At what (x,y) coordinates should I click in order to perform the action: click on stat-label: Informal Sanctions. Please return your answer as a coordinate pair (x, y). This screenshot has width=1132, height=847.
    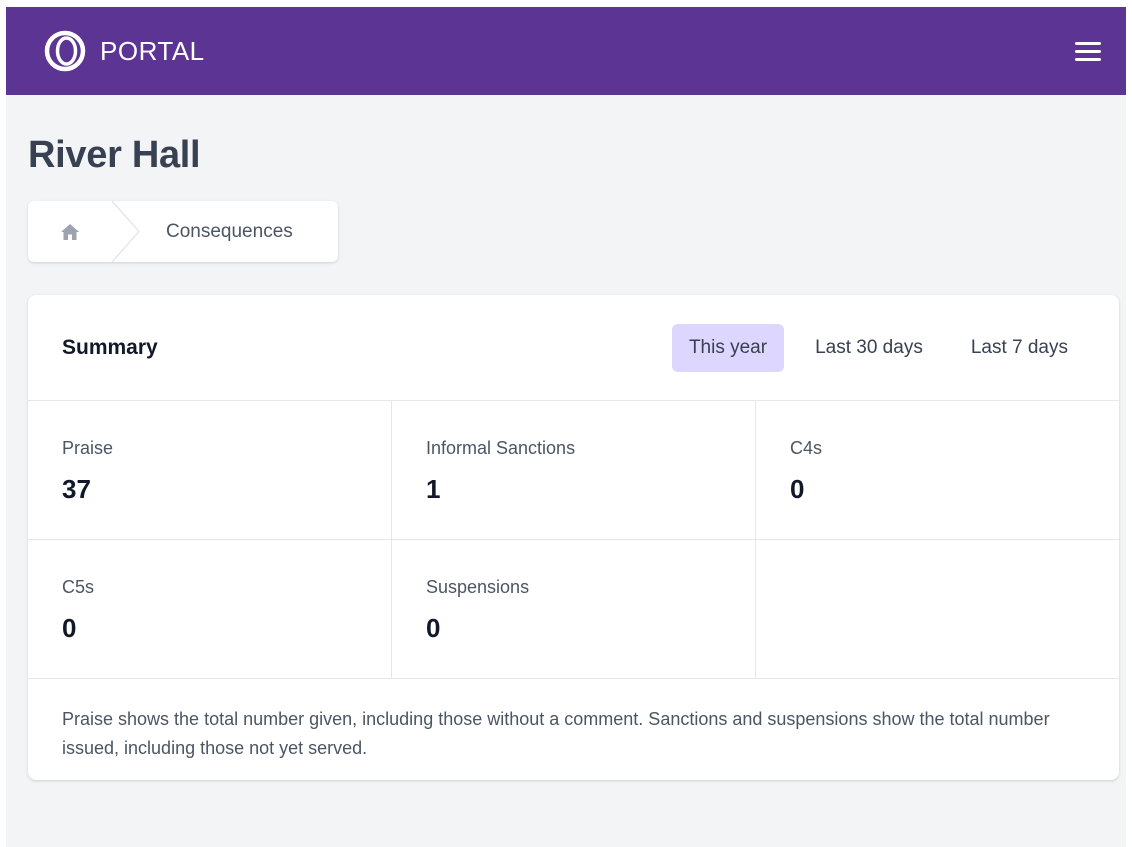
    Looking at the image, I should click on (501, 448).